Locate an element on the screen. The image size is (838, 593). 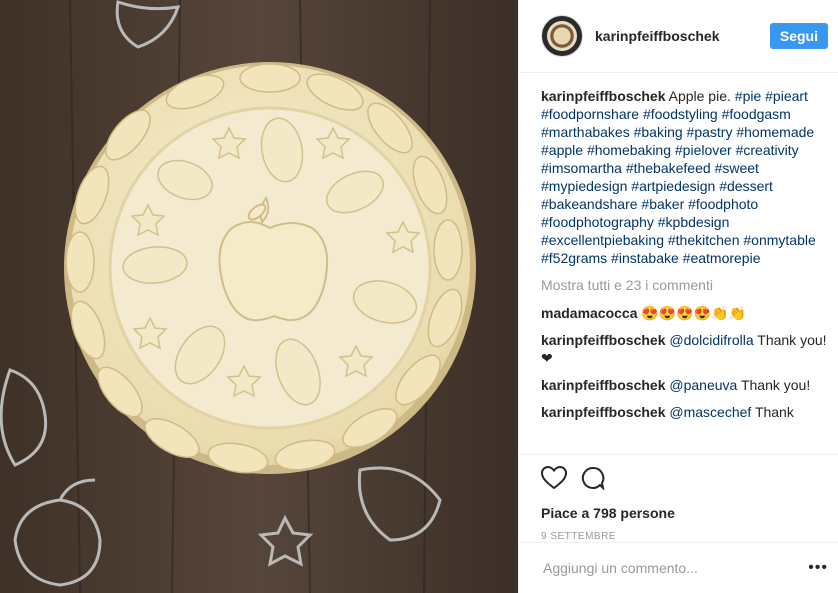
hashtag-link: #excellentpiebaking is located at coordinates (602, 240).